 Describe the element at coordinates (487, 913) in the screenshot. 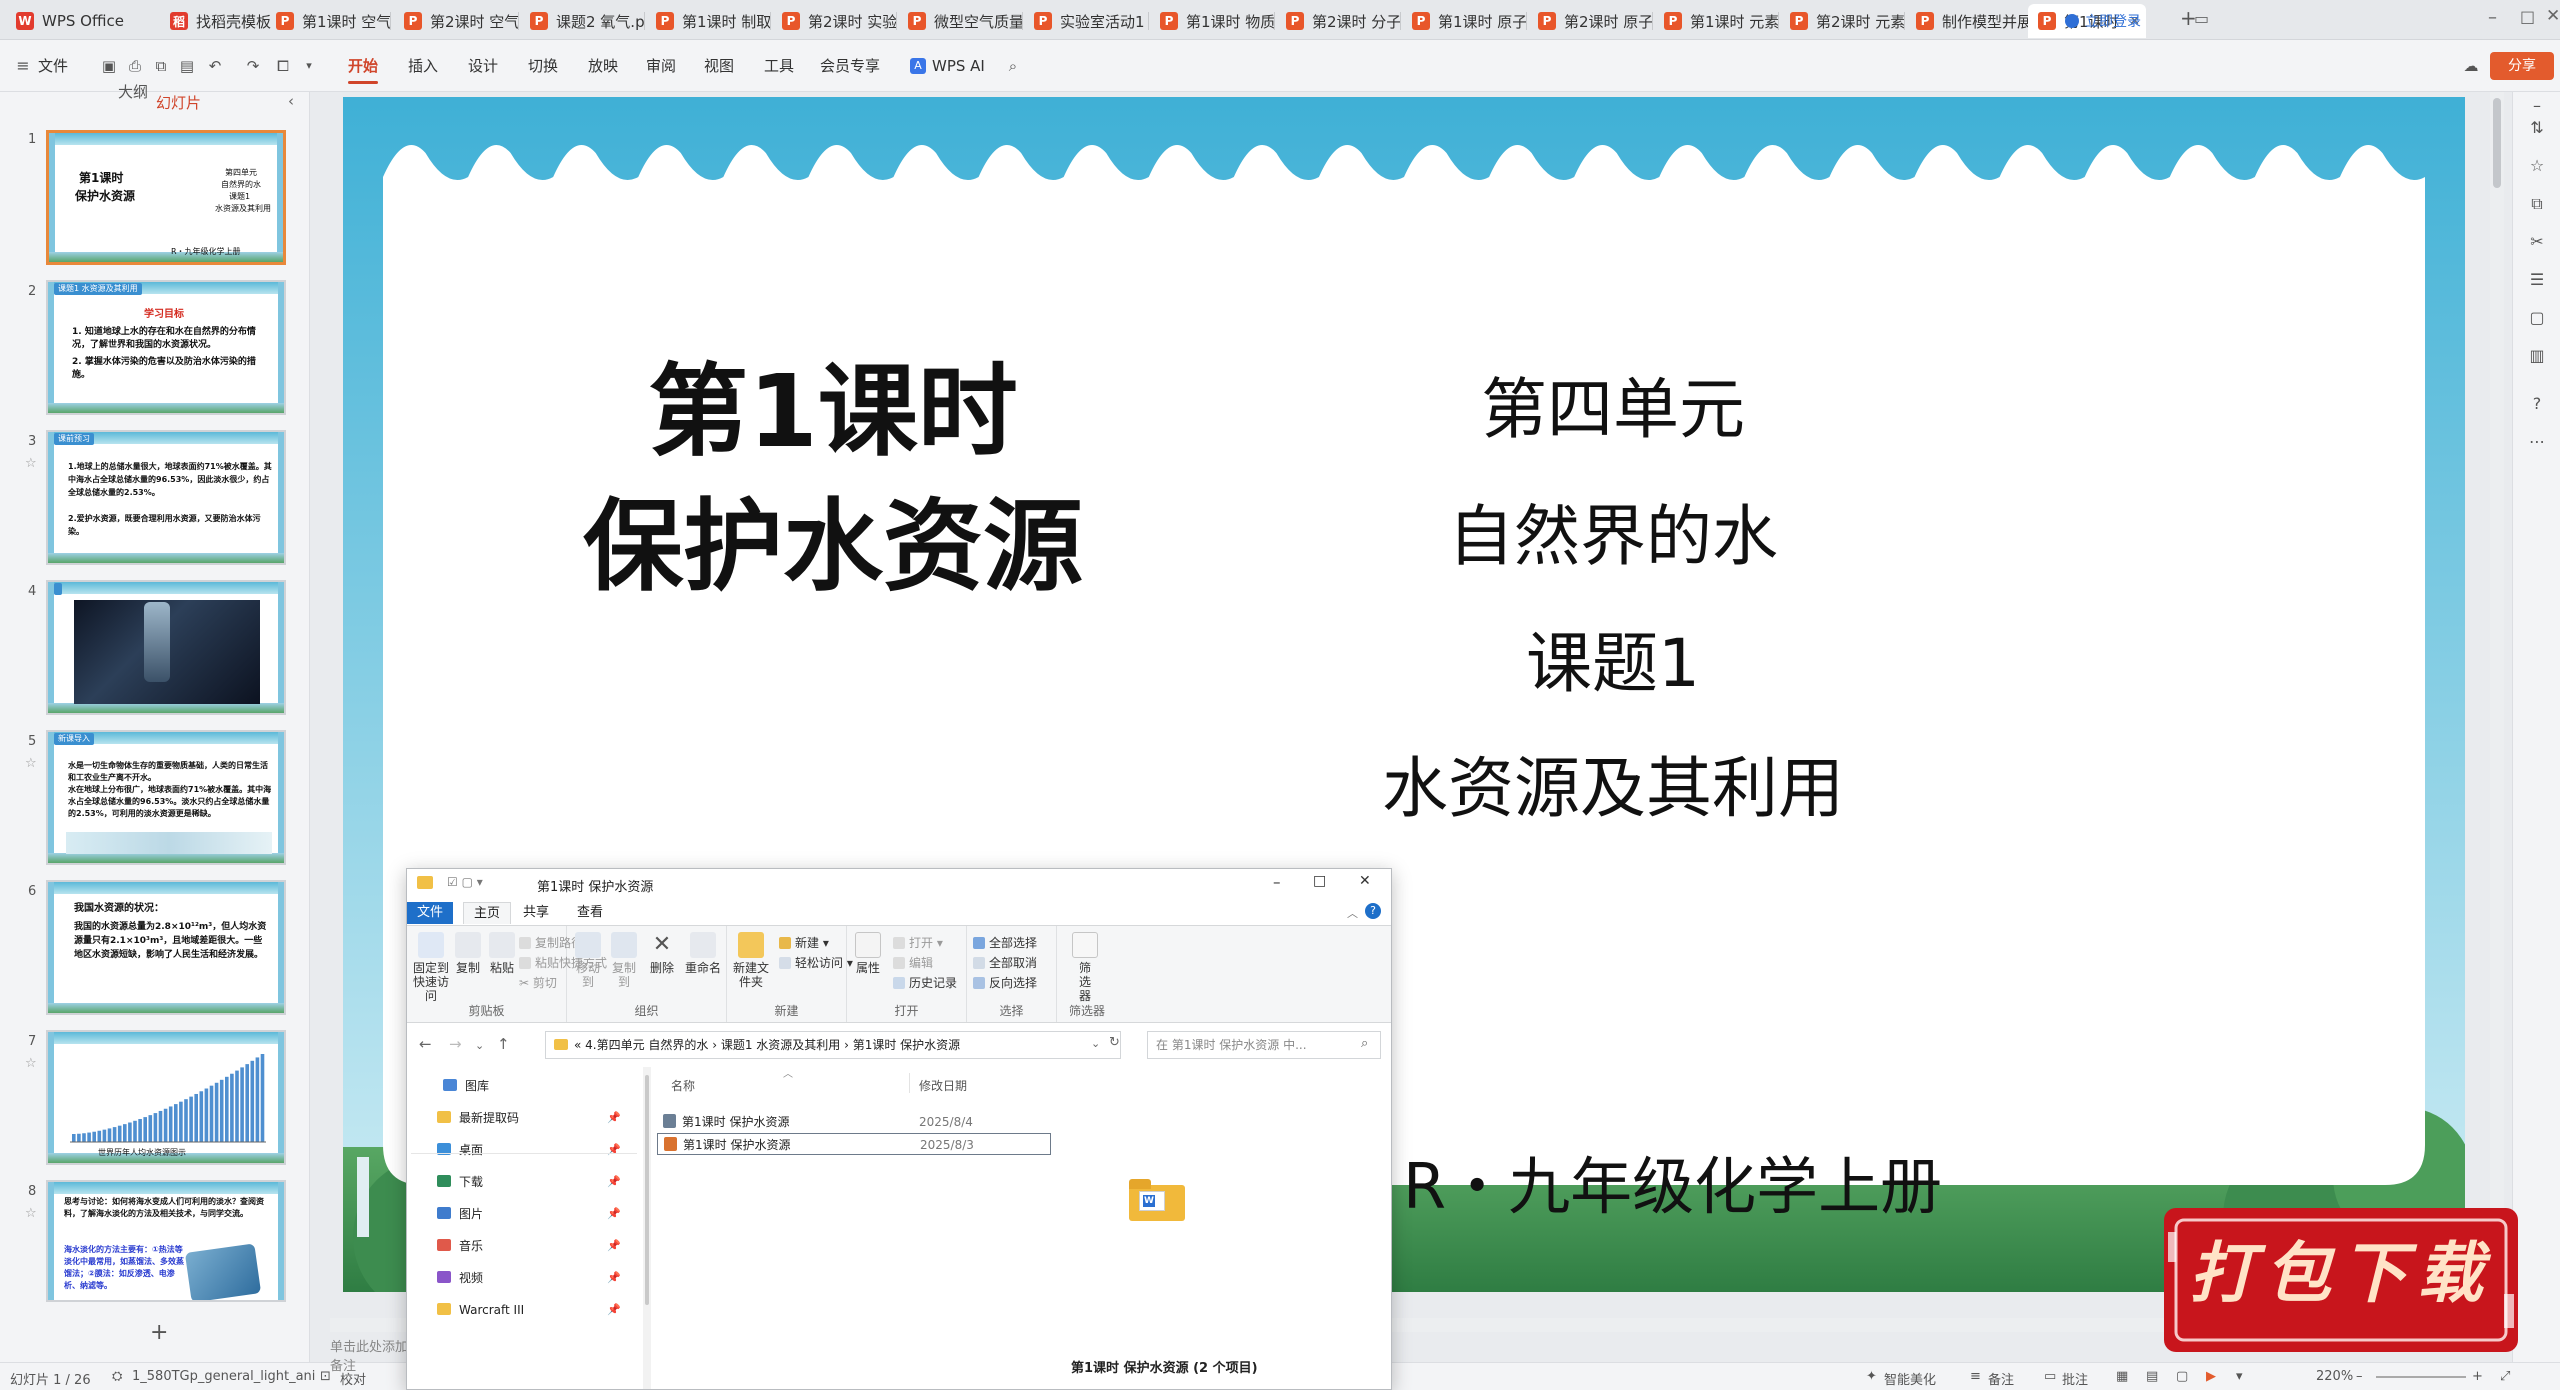

I see `ribbon-tab-home: 主页` at that location.